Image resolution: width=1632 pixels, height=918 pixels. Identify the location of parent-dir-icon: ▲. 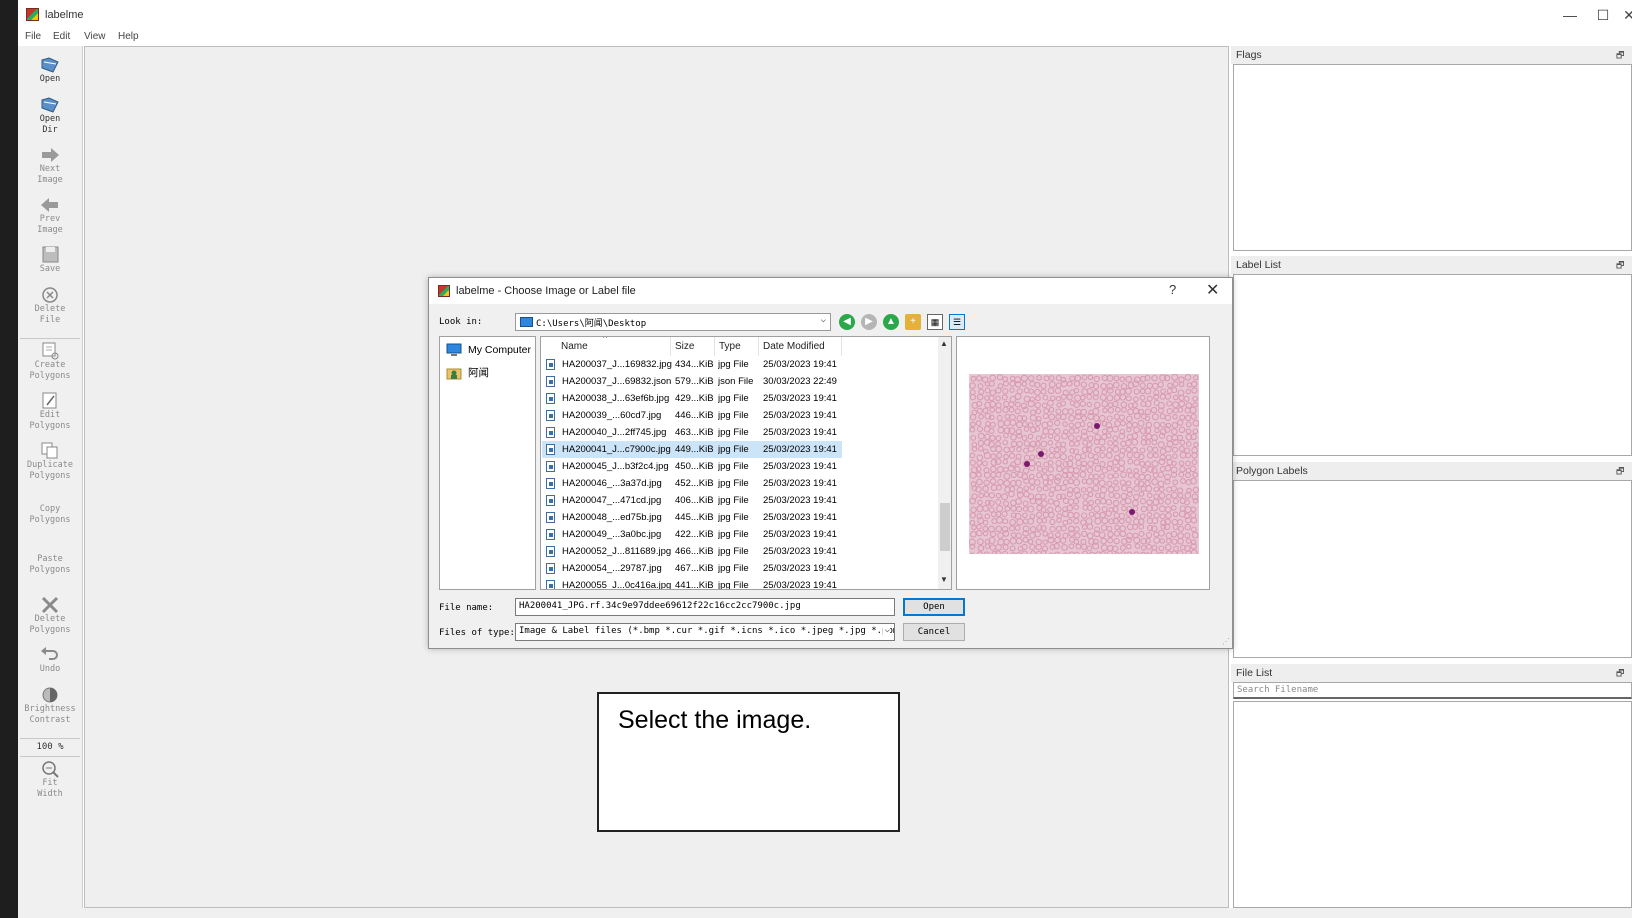
(891, 322).